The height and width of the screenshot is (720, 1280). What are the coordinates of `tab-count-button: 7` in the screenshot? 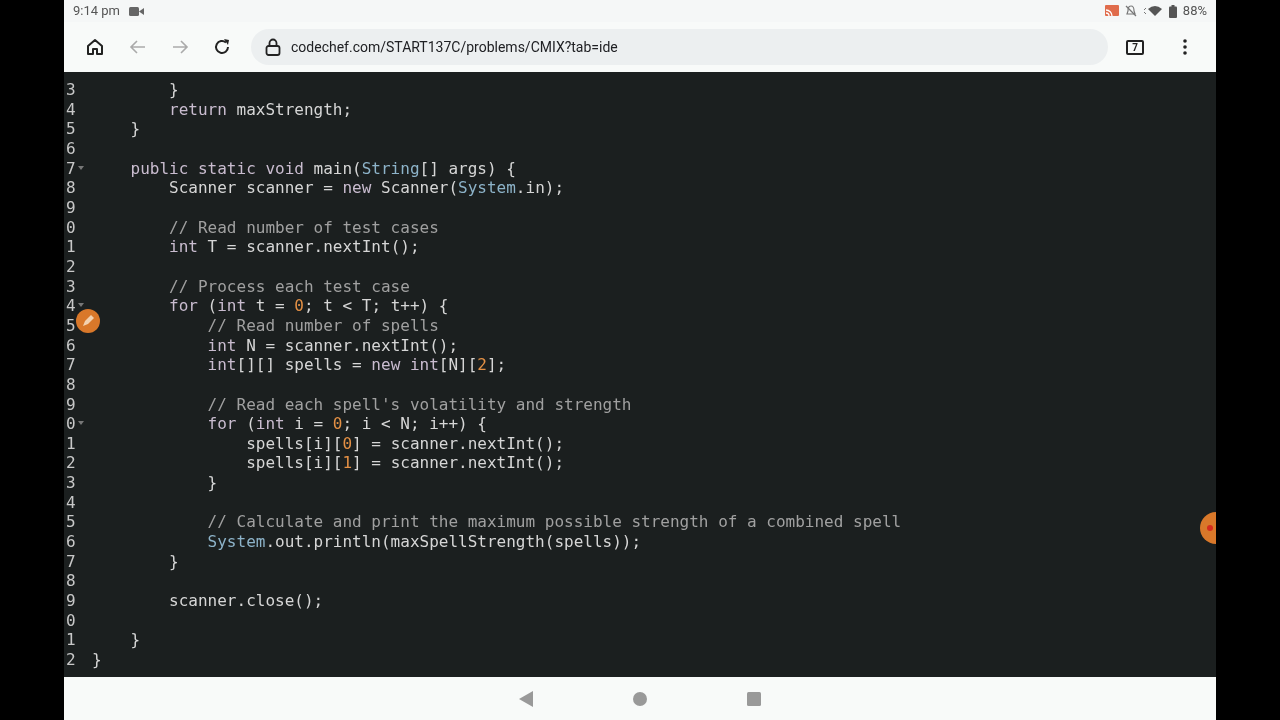 It's located at (1135, 47).